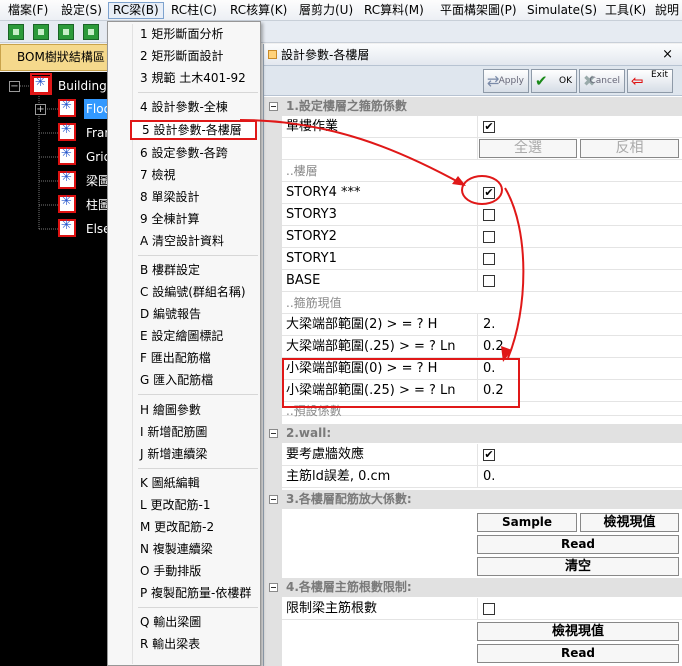  What do you see at coordinates (338, 476) in the screenshot?
I see `row-label: 主筋ld誤差, 0.cm` at bounding box center [338, 476].